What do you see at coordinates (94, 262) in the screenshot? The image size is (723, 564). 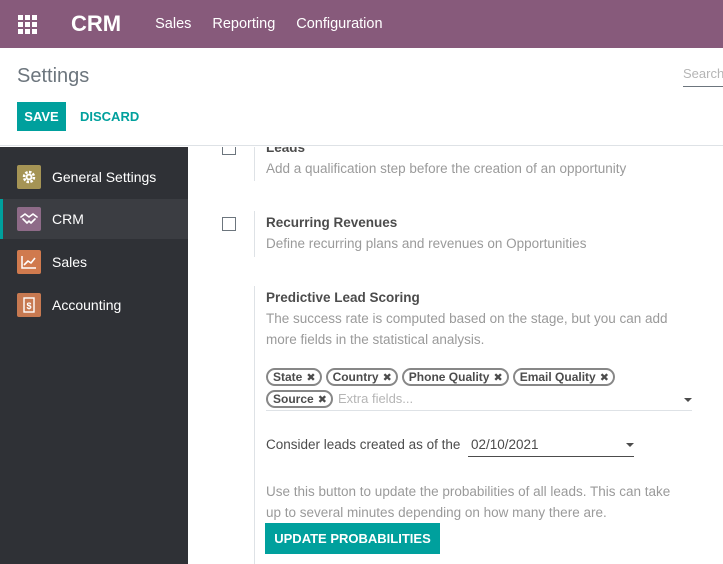 I see `sidebar-item-sales: Sales` at bounding box center [94, 262].